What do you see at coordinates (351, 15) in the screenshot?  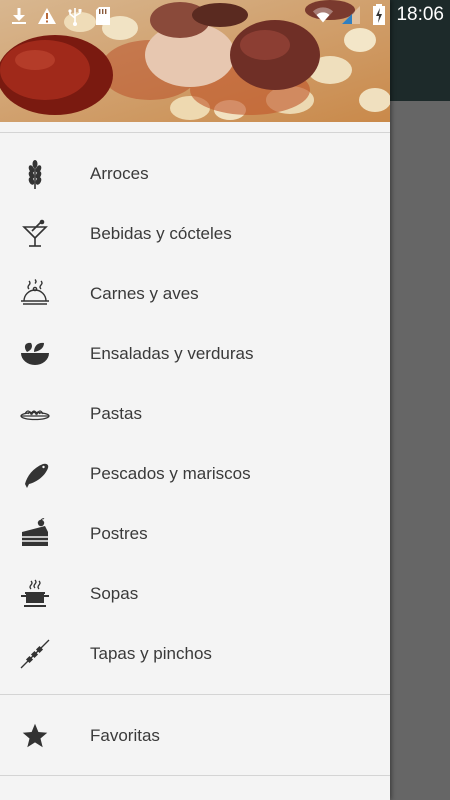 I see `signal-icon` at bounding box center [351, 15].